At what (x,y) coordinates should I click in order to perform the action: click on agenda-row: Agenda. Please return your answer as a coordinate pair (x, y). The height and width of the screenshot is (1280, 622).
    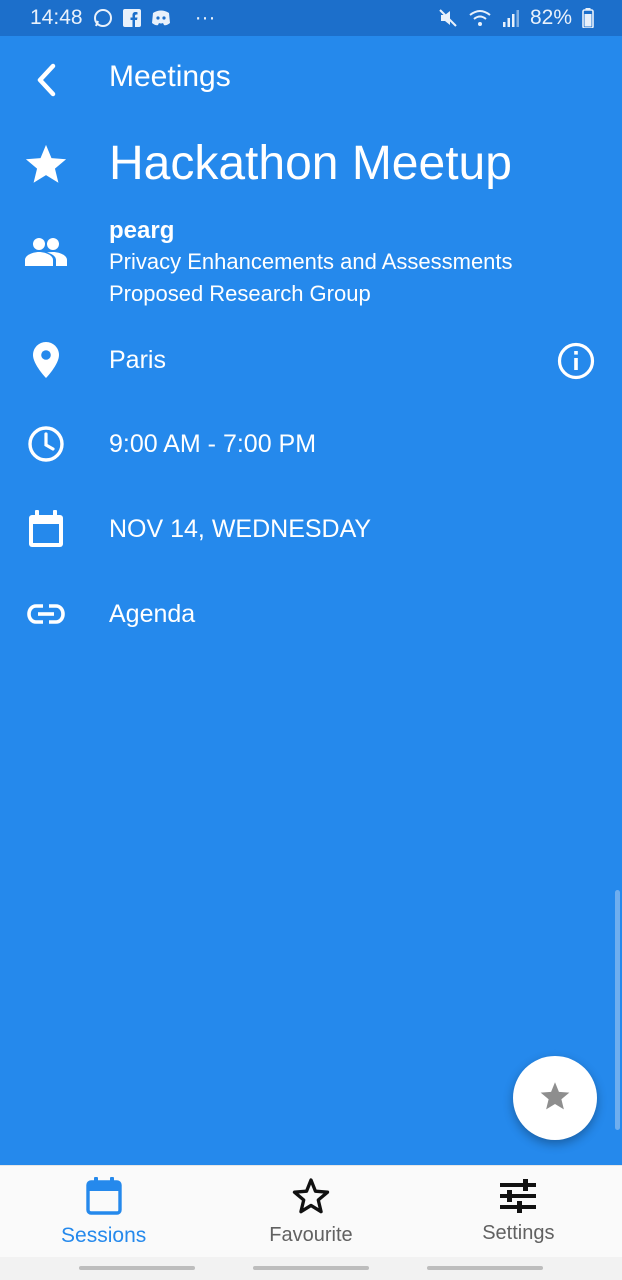
    Looking at the image, I should click on (311, 615).